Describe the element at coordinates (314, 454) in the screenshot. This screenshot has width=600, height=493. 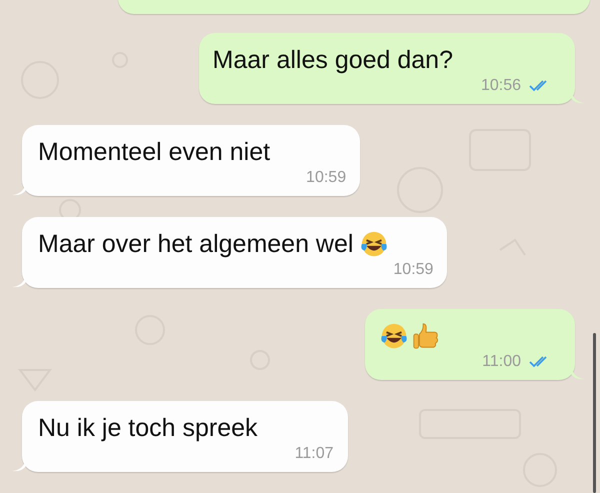
I see `message-time: 11:07` at that location.